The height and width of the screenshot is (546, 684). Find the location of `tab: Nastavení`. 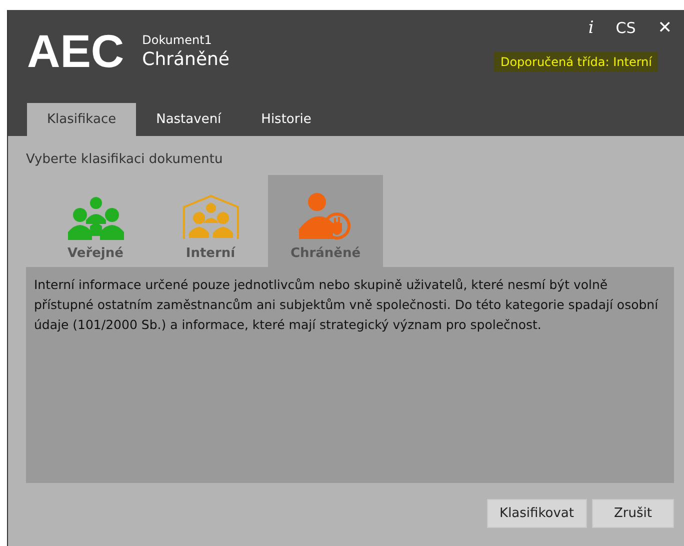

tab: Nastavení is located at coordinates (189, 119).